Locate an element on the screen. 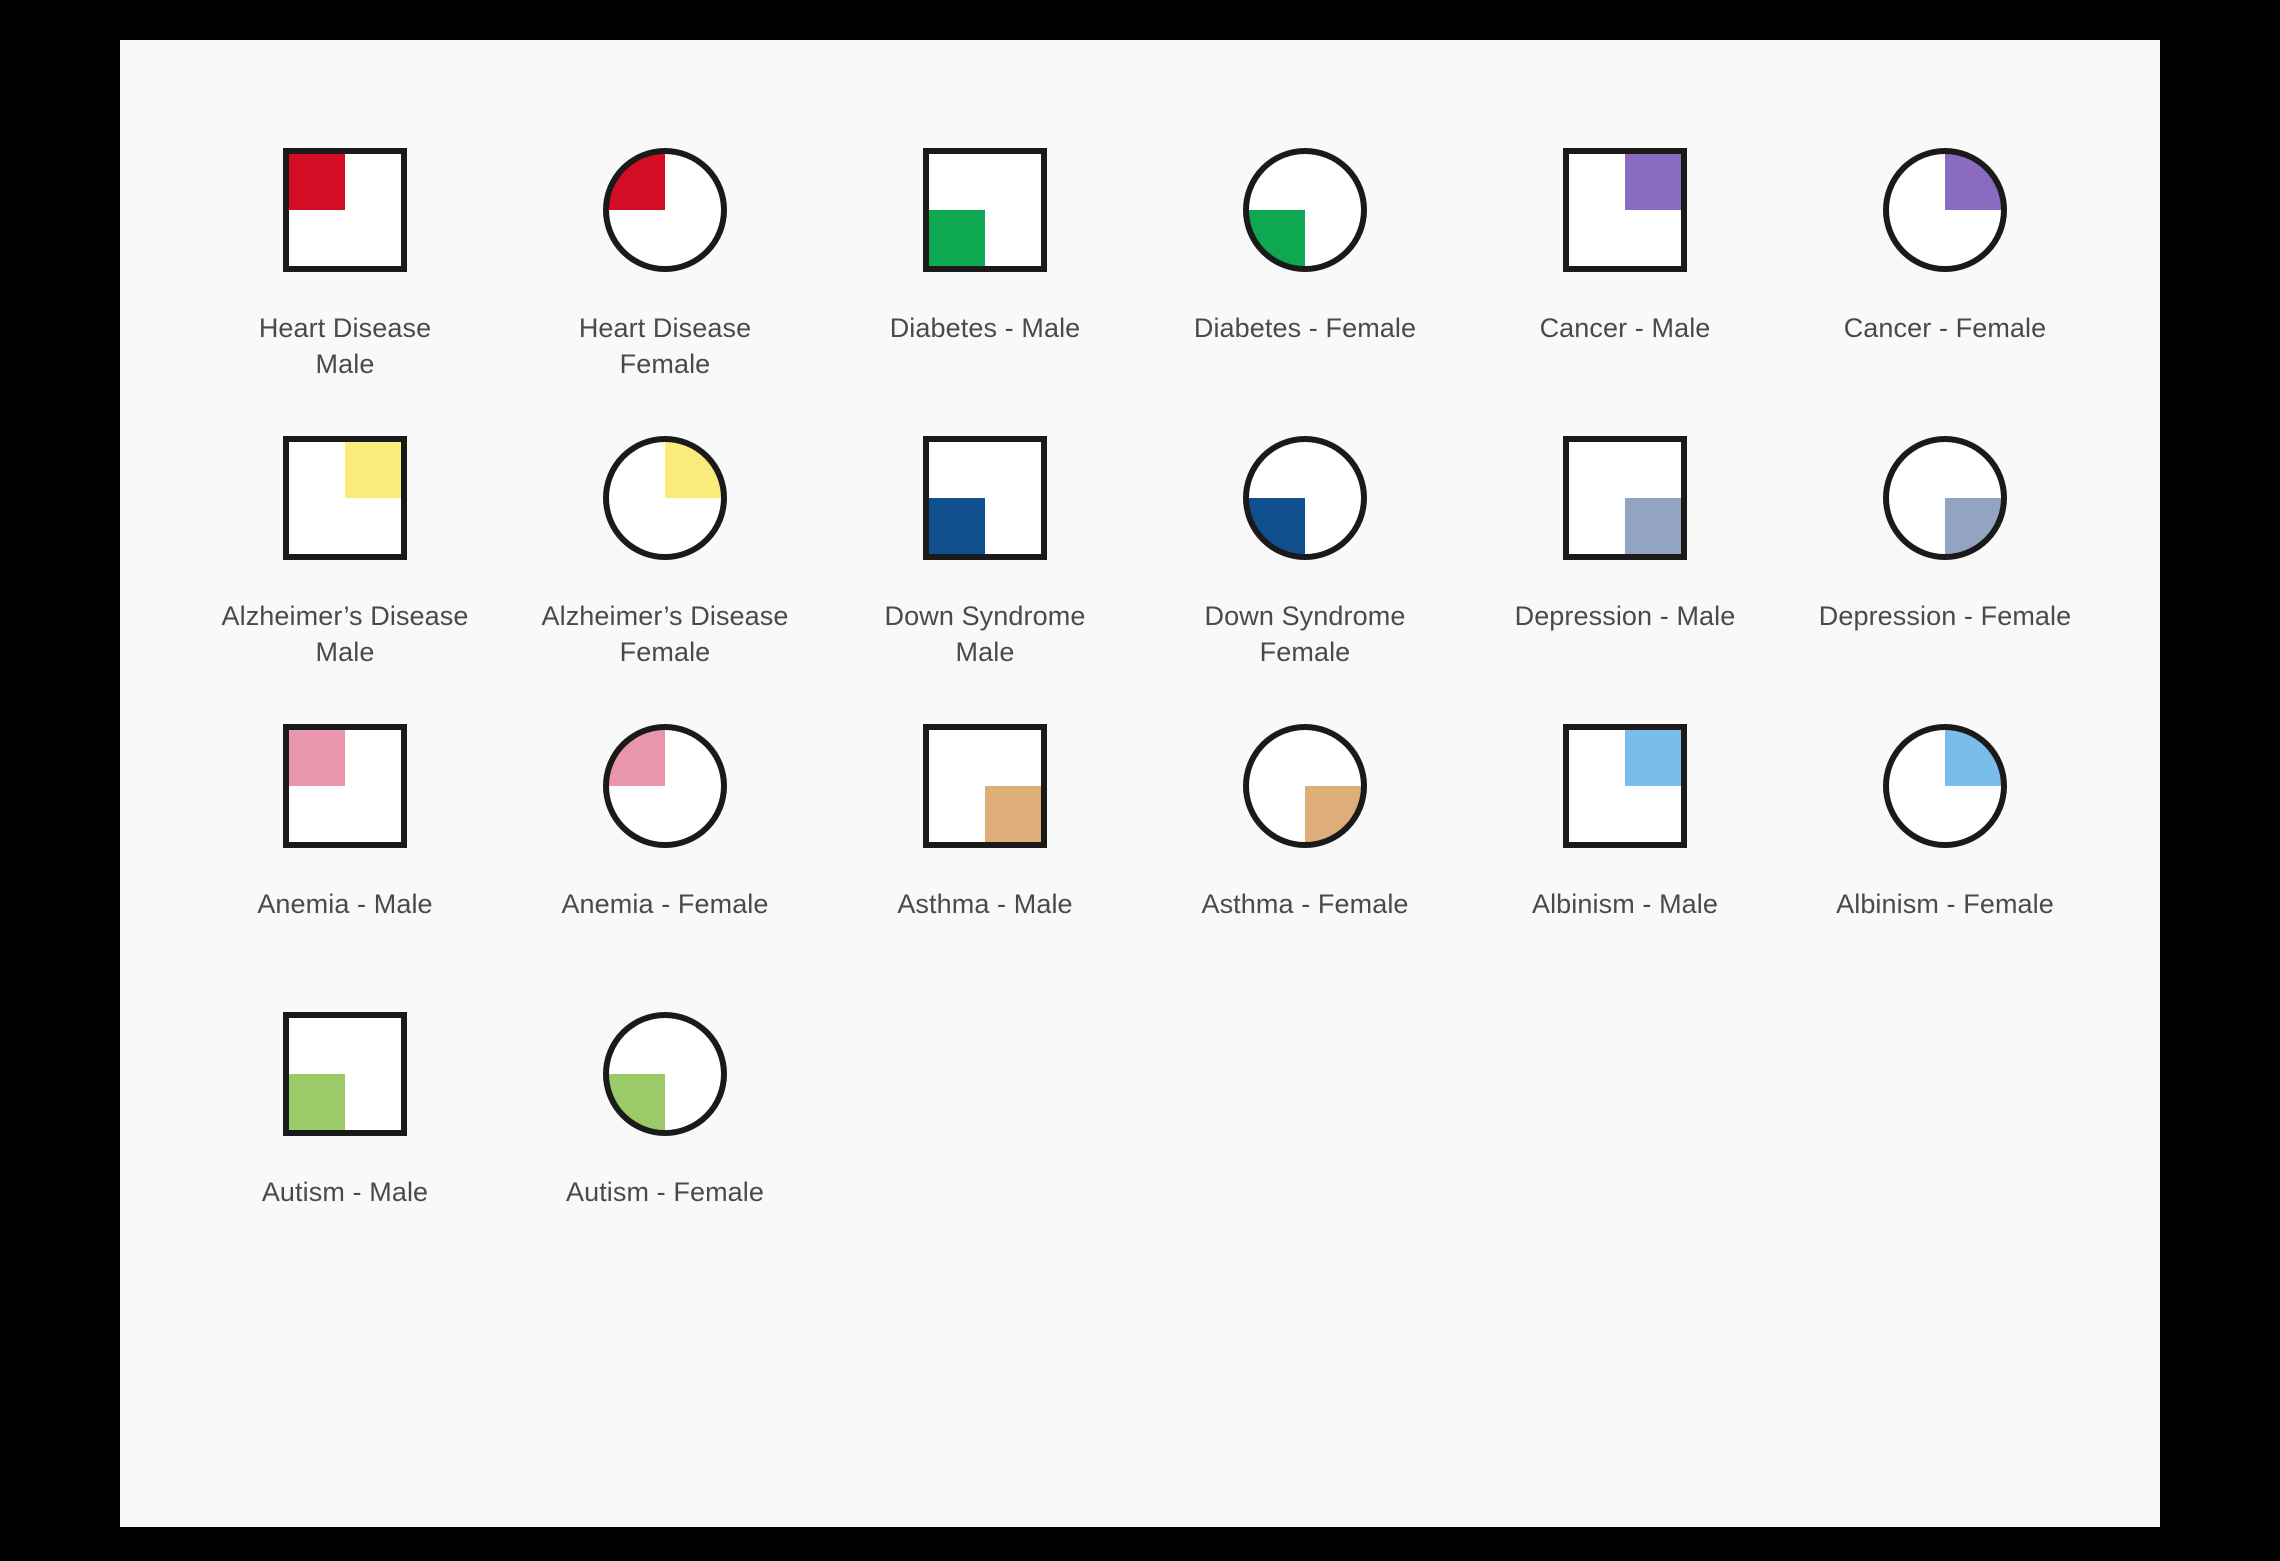 Image resolution: width=2280 pixels, height=1561 pixels. condition-icon-cell: Asthma - Female is located at coordinates (1305, 865).